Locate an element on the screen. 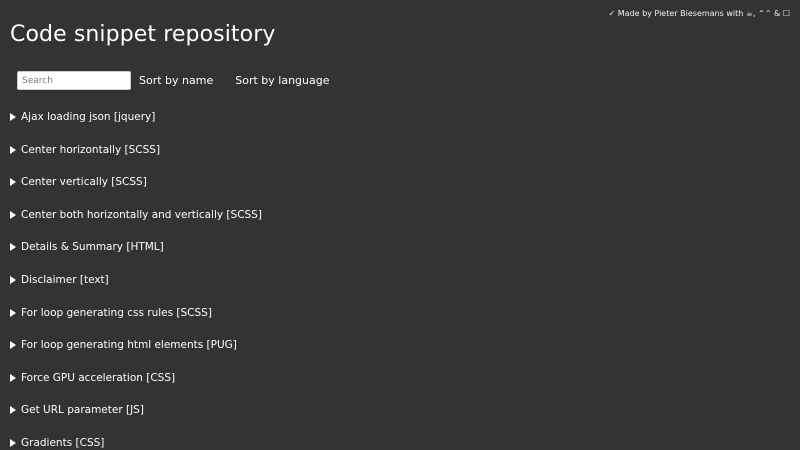 The height and width of the screenshot is (450, 800). page-title: Code snippet repository is located at coordinates (143, 34).